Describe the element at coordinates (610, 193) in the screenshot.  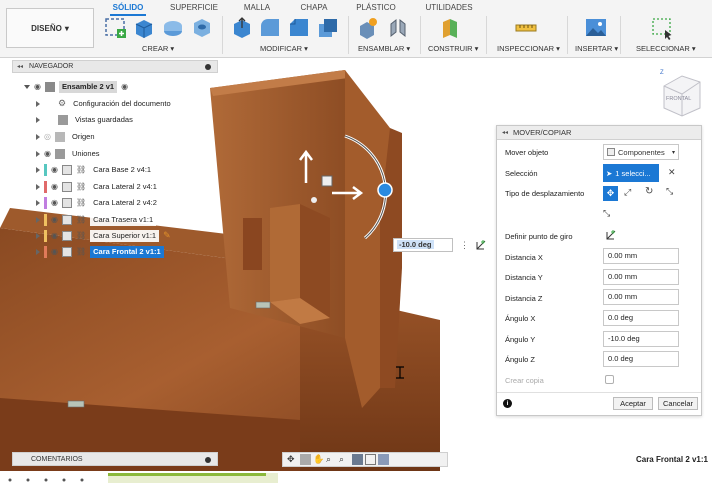
I see `free-move-icon: ✥` at that location.